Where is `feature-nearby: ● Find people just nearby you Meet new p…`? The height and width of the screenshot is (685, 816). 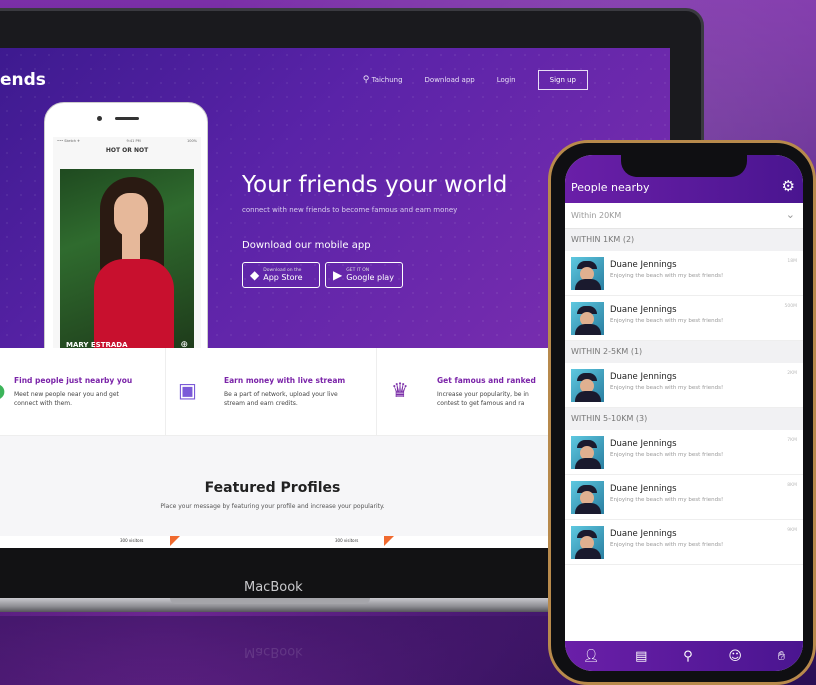 feature-nearby: ● Find people just nearby you Meet new p… is located at coordinates (83, 392).